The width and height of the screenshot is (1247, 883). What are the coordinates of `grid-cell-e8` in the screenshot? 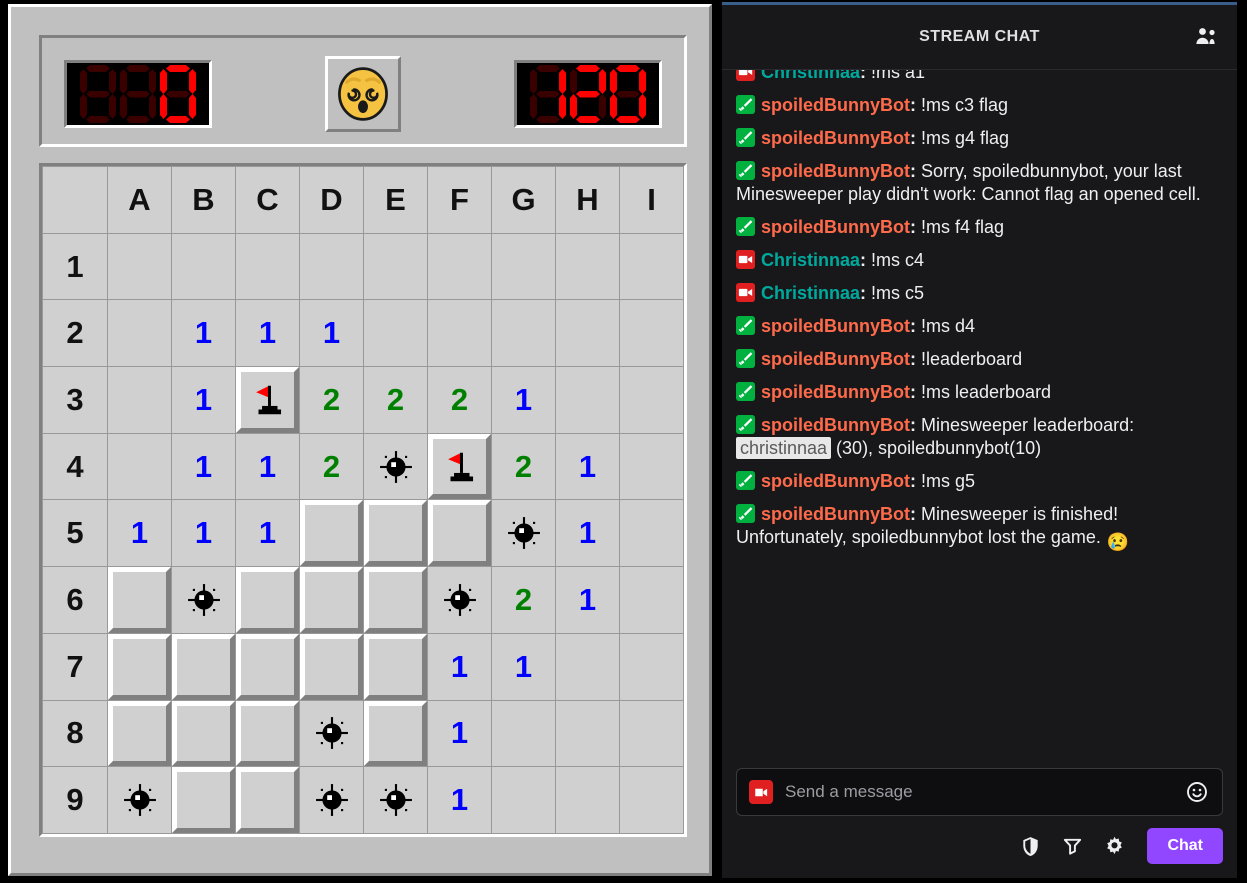 It's located at (395, 733).